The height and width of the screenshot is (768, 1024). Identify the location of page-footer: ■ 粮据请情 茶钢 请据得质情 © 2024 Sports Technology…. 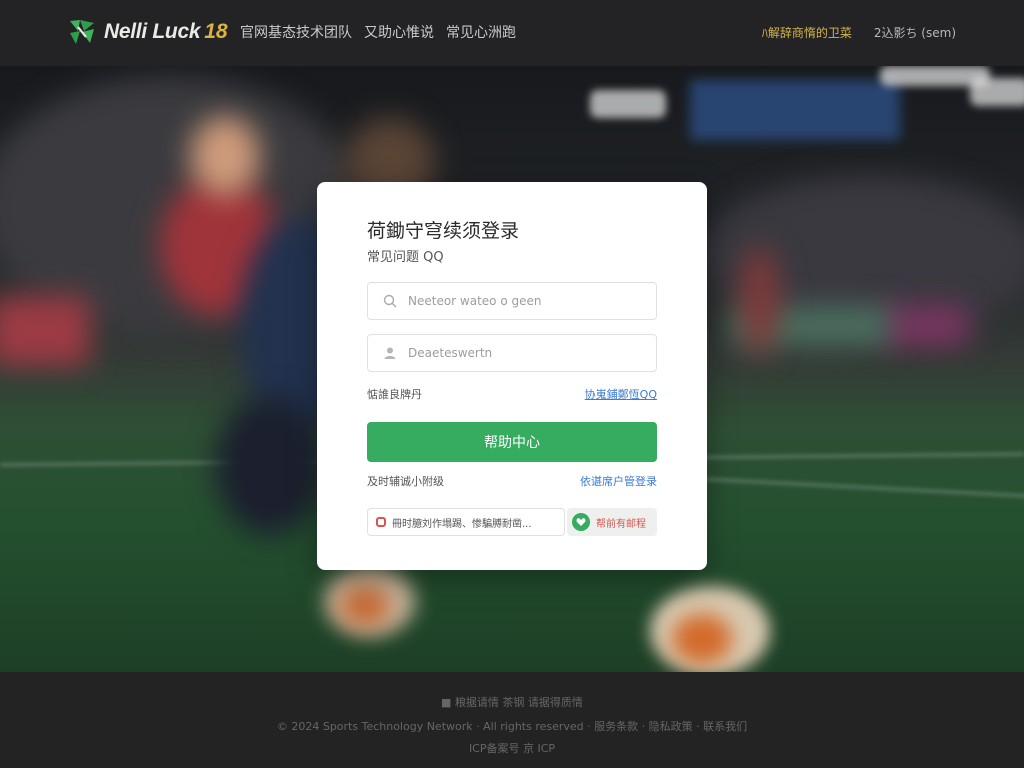
(512, 720).